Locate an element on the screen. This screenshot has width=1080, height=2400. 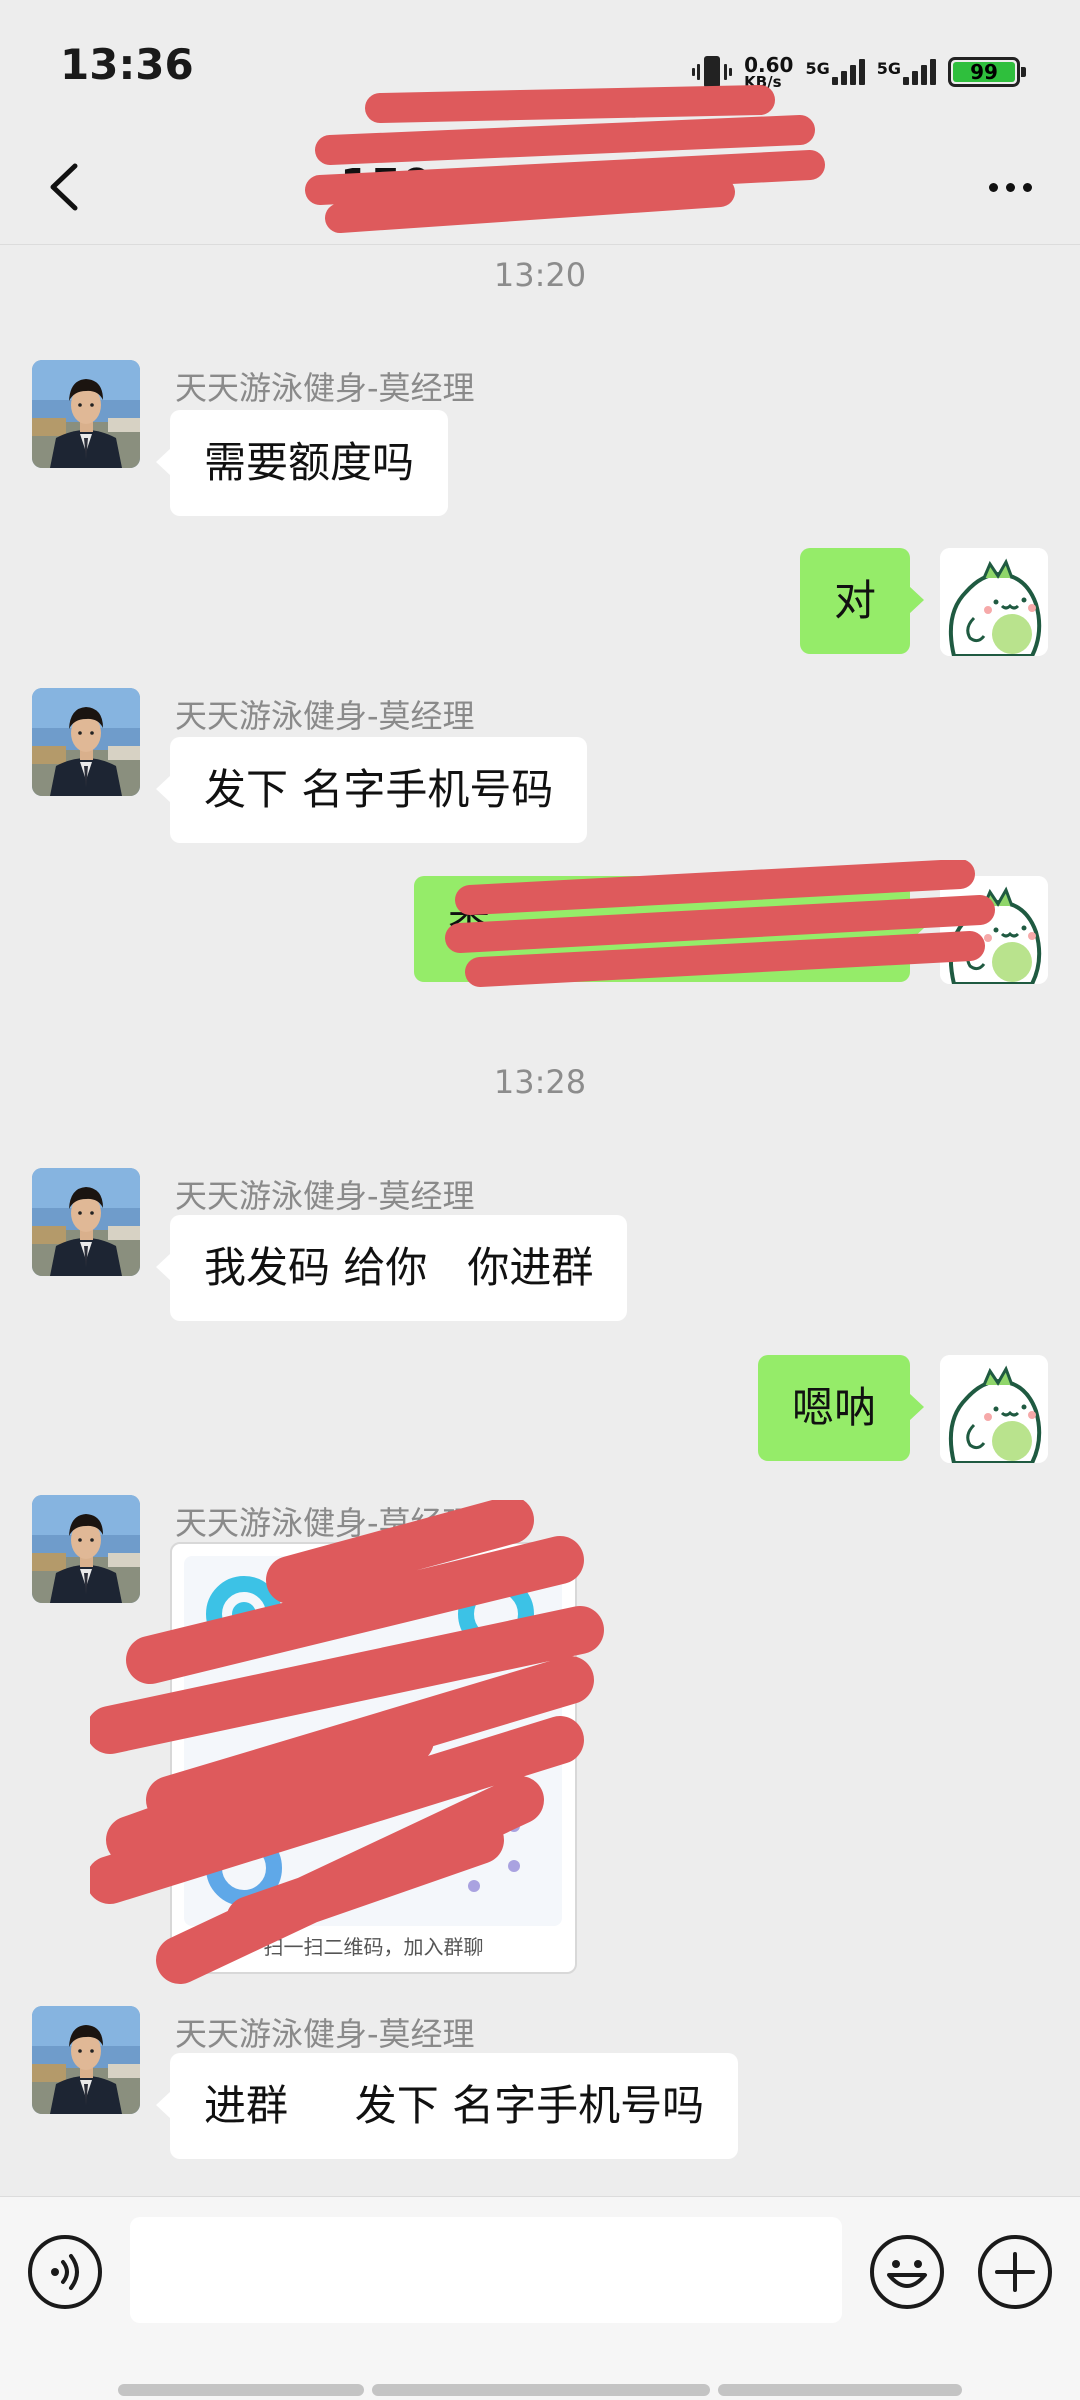
back-button is located at coordinates (65, 187).